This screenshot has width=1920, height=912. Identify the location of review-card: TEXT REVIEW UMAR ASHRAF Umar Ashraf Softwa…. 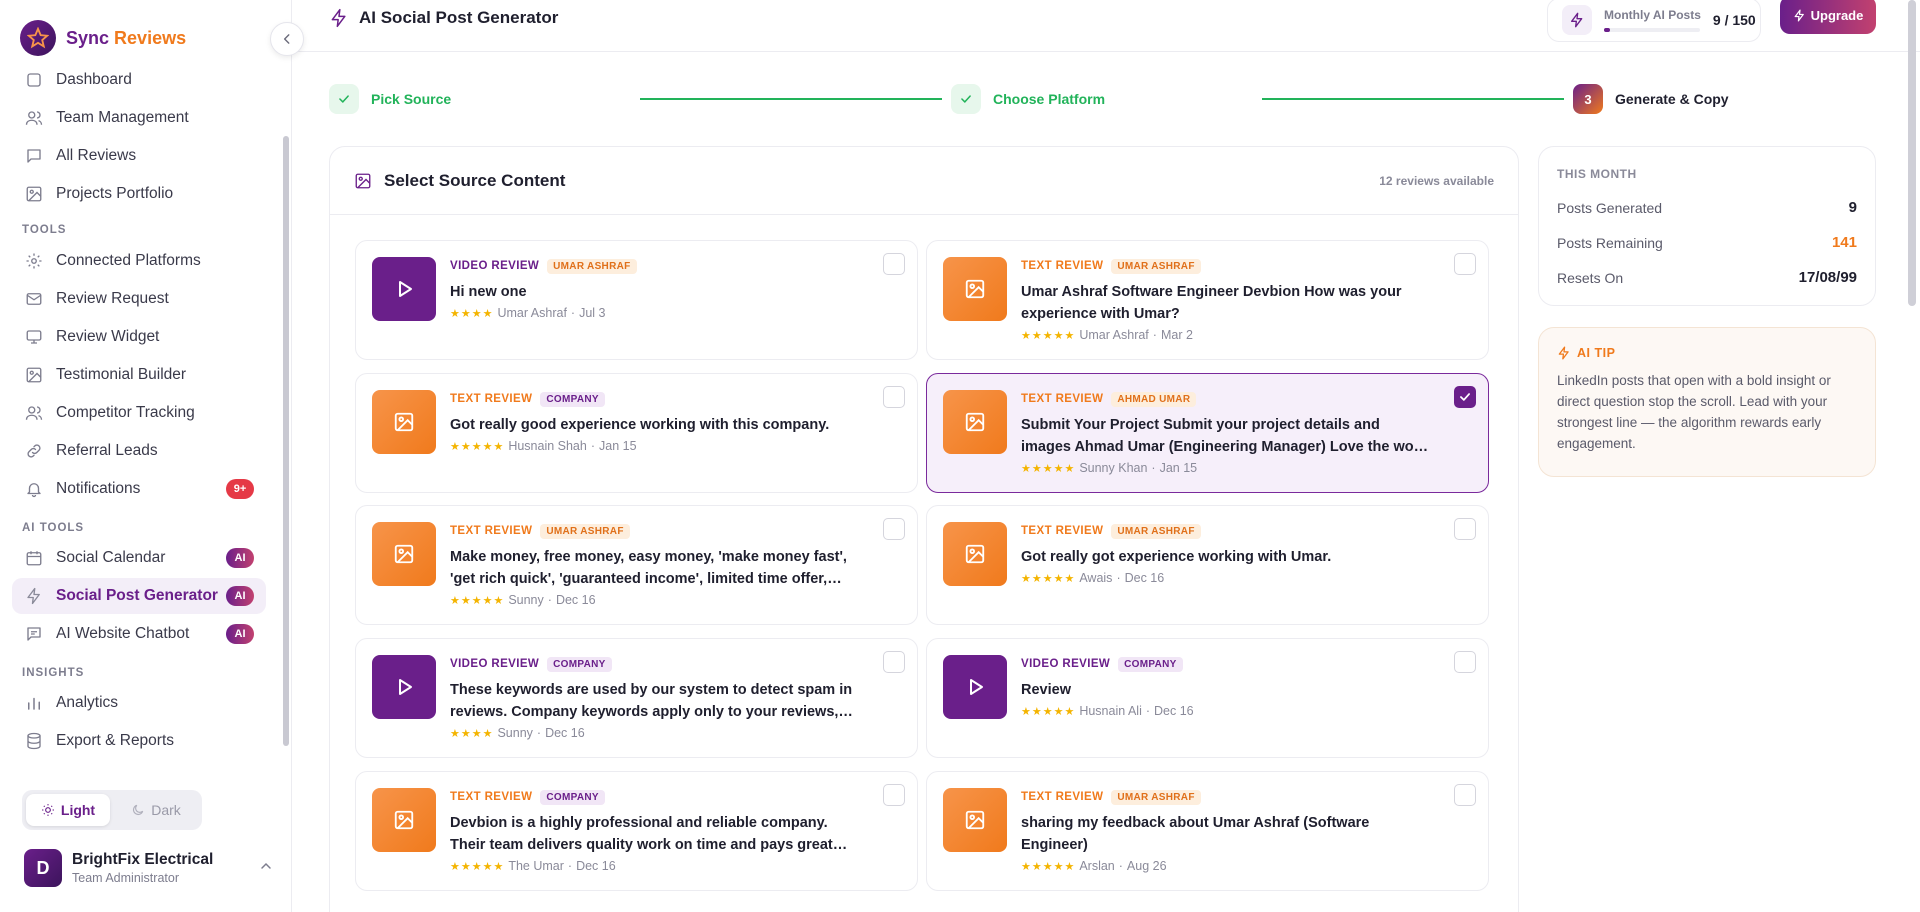
(1207, 300).